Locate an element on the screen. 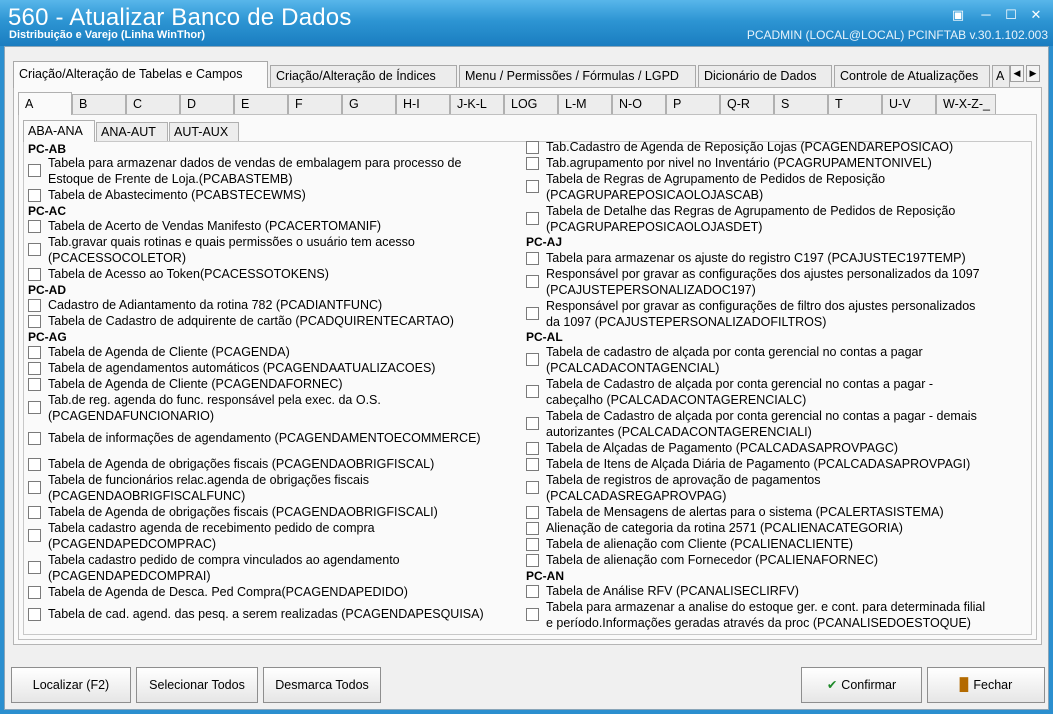  group-heading: PC-AC is located at coordinates (47, 211).